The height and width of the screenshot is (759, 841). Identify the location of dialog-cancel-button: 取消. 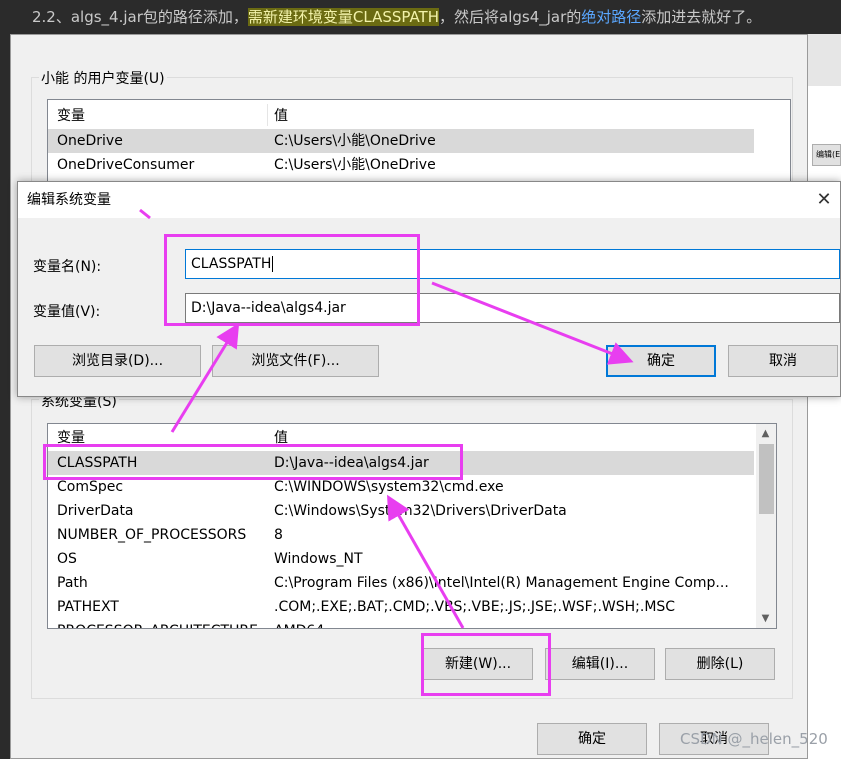
(783, 361).